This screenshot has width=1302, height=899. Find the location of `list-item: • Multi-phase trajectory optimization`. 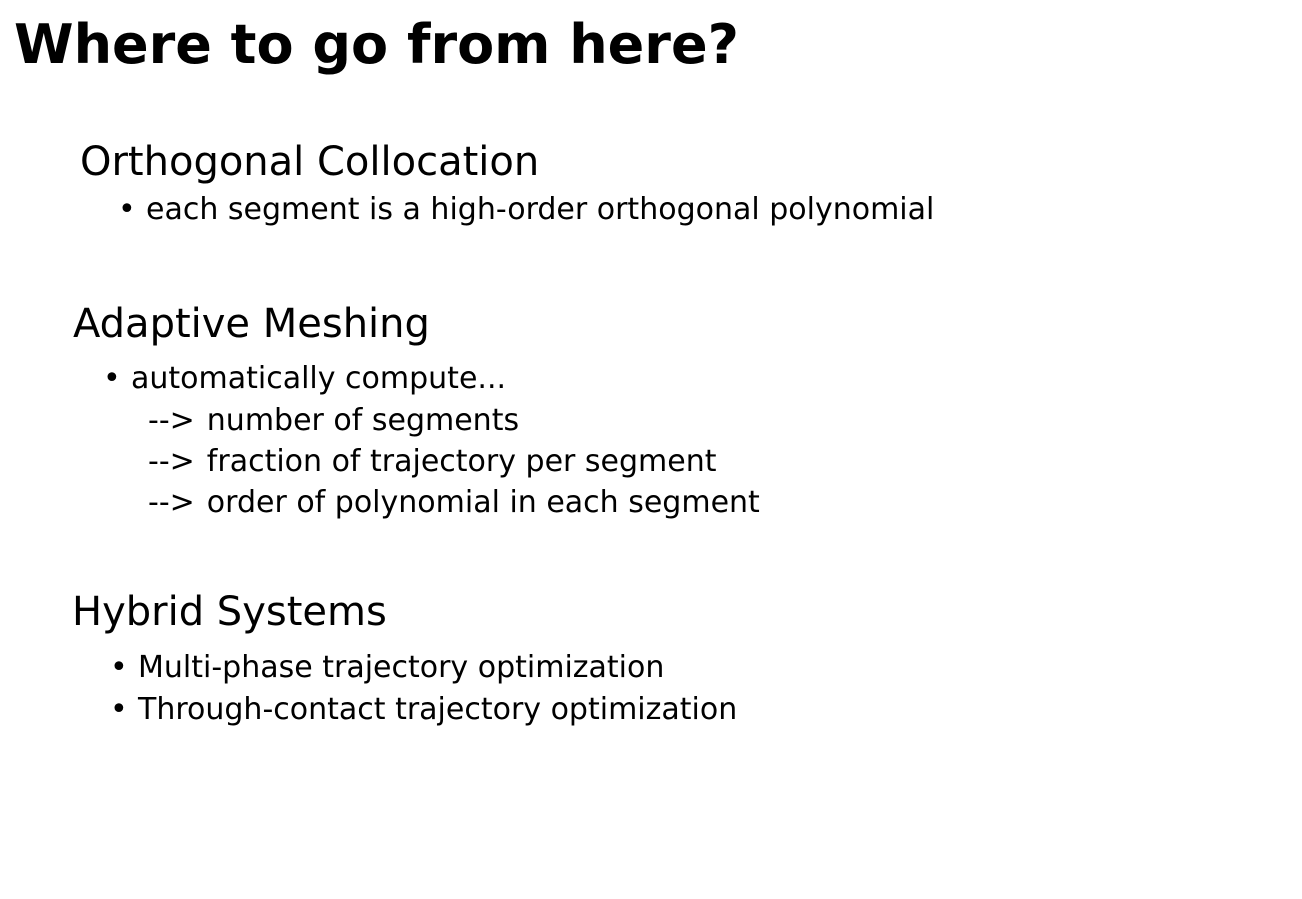

list-item: • Multi-phase trajectory optimization is located at coordinates (404, 668).